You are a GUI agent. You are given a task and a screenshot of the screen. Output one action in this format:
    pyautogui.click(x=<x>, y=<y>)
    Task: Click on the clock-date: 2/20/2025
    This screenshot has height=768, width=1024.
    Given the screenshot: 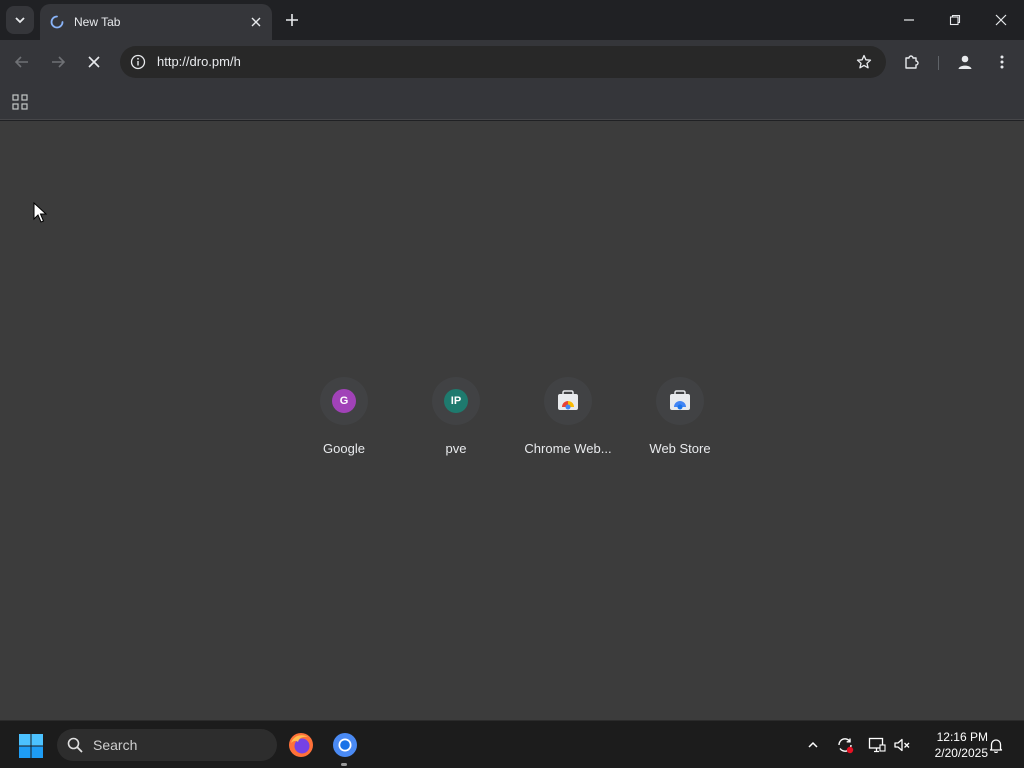 What is the action you would take?
    pyautogui.click(x=961, y=753)
    